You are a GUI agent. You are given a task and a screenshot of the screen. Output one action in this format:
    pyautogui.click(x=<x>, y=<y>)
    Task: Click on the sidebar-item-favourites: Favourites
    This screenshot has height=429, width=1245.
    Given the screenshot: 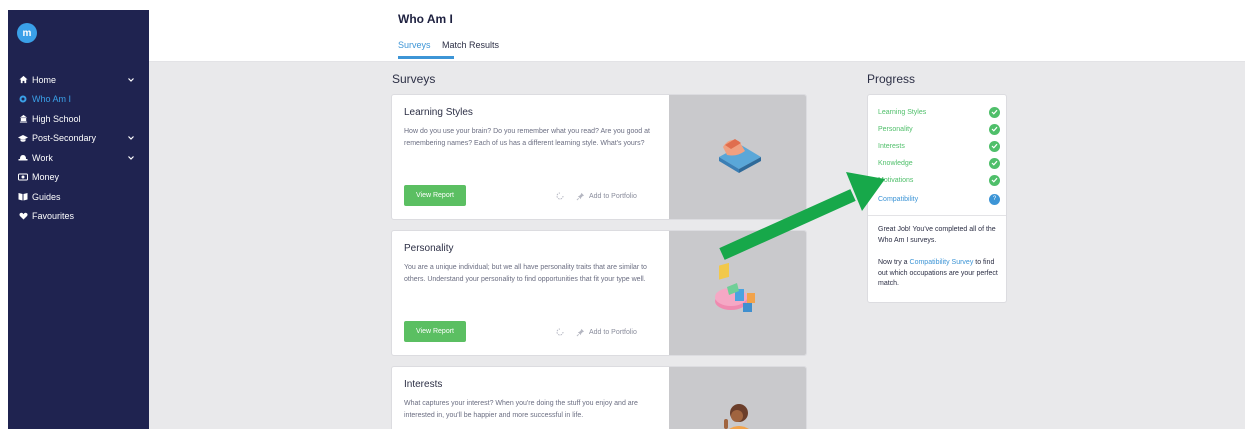 What is the action you would take?
    pyautogui.click(x=78, y=217)
    